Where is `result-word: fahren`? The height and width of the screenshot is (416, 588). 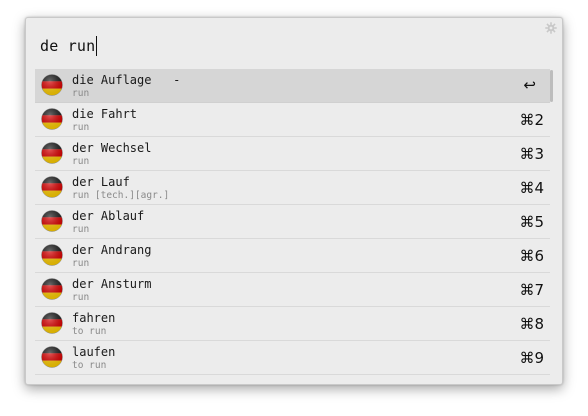
result-word: fahren is located at coordinates (94, 318).